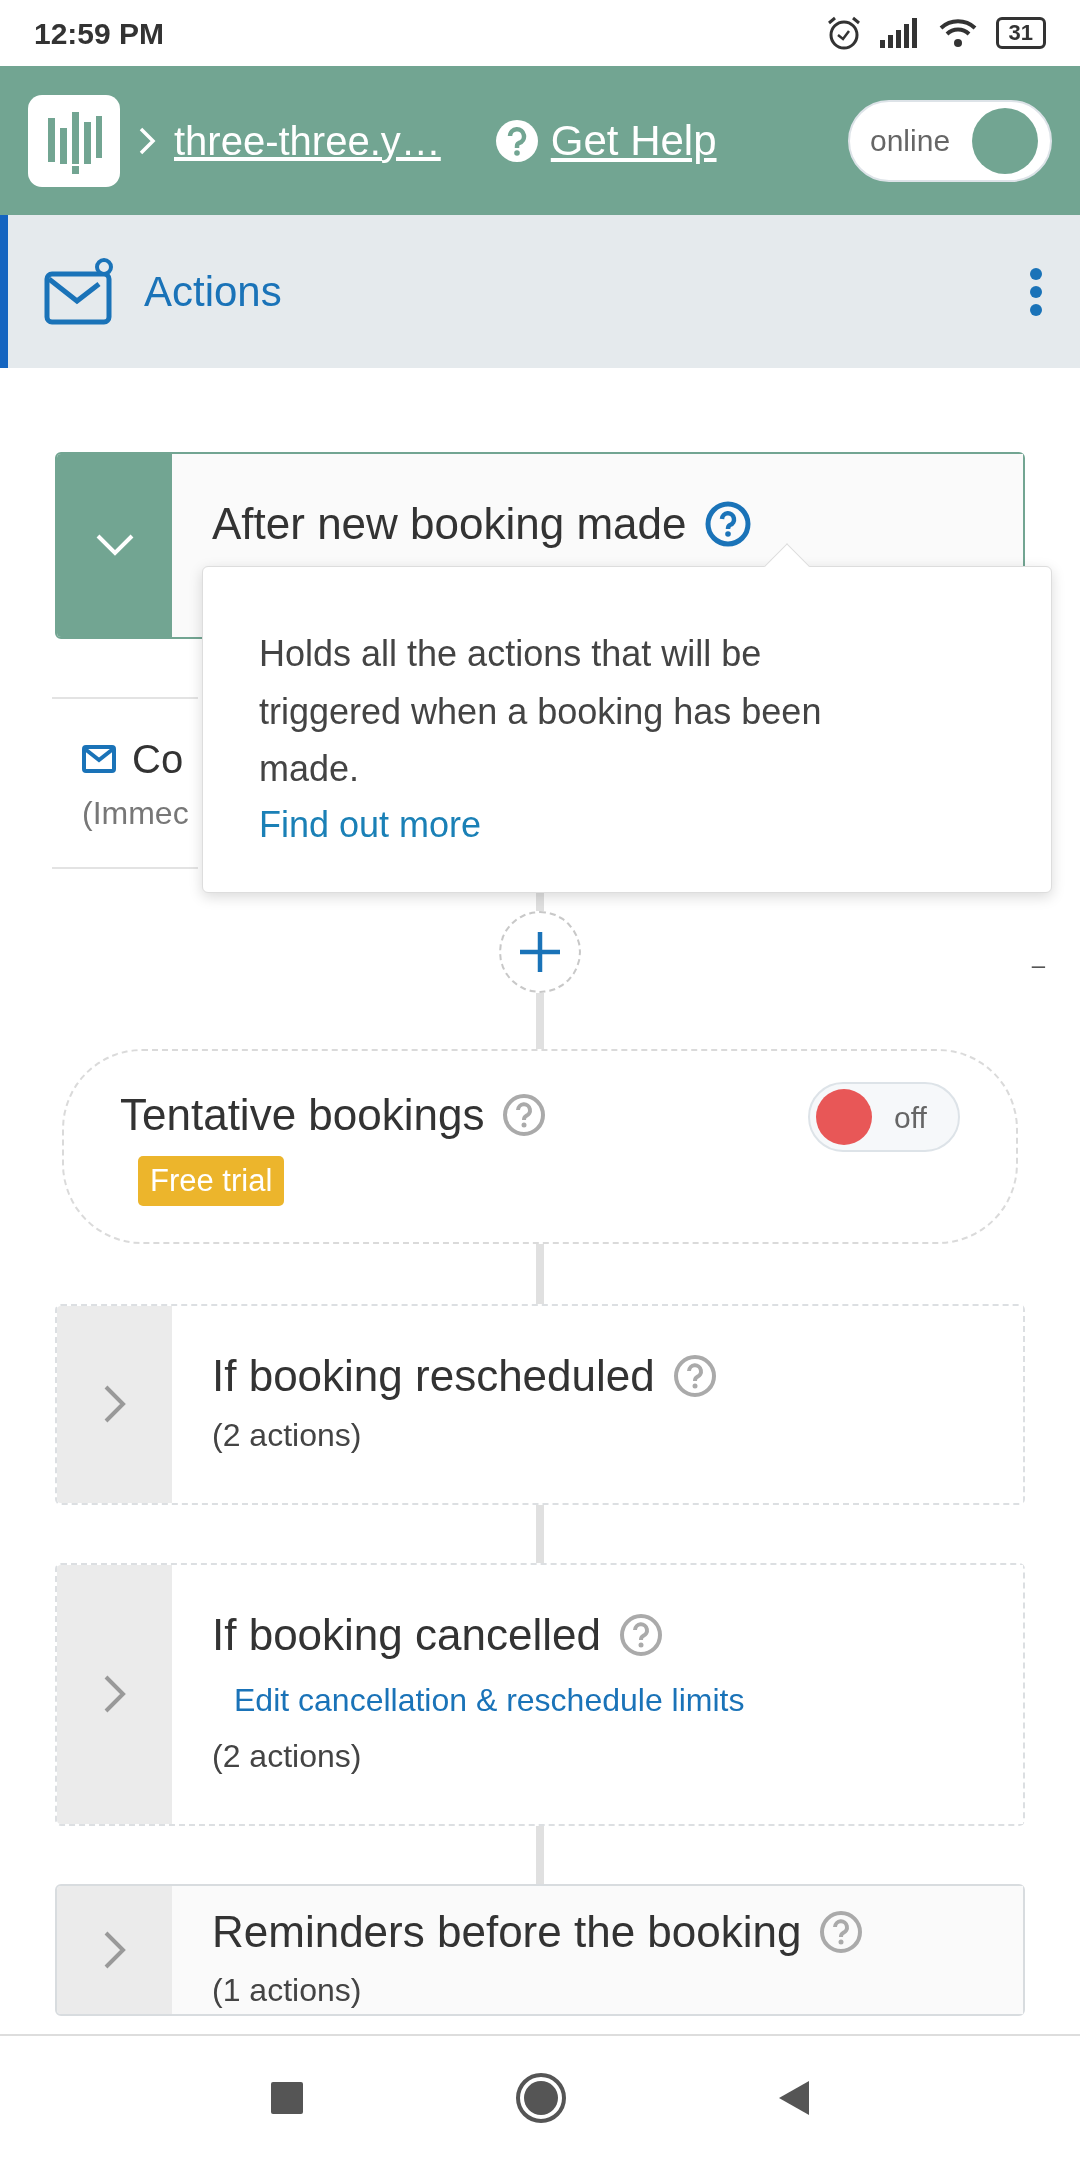 The width and height of the screenshot is (1080, 2160). What do you see at coordinates (213, 292) in the screenshot?
I see `section-title: Actions` at bounding box center [213, 292].